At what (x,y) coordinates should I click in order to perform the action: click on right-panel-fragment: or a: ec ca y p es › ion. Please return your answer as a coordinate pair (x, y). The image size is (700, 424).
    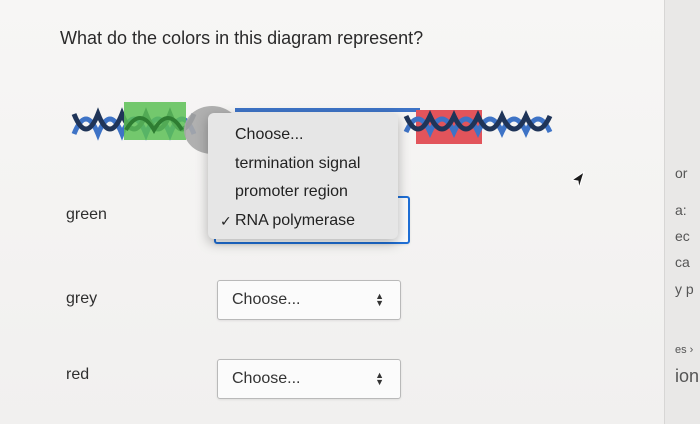
    Looking at the image, I should click on (682, 212).